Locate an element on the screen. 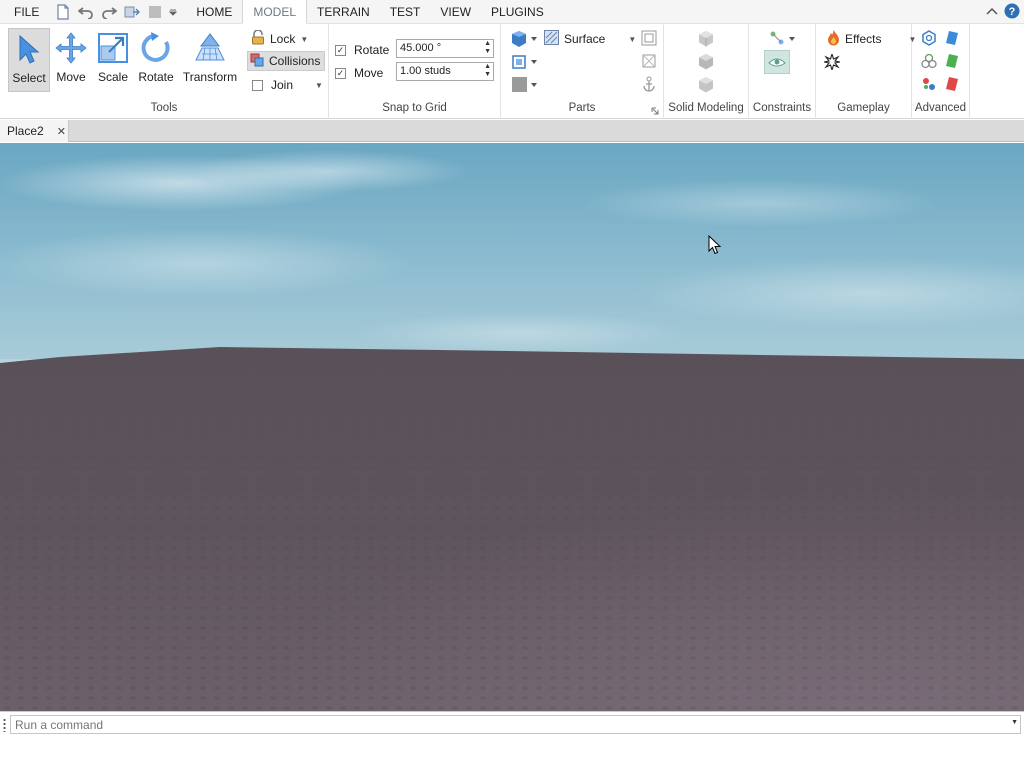 The width and height of the screenshot is (1024, 768). union-icon is located at coordinates (706, 40).